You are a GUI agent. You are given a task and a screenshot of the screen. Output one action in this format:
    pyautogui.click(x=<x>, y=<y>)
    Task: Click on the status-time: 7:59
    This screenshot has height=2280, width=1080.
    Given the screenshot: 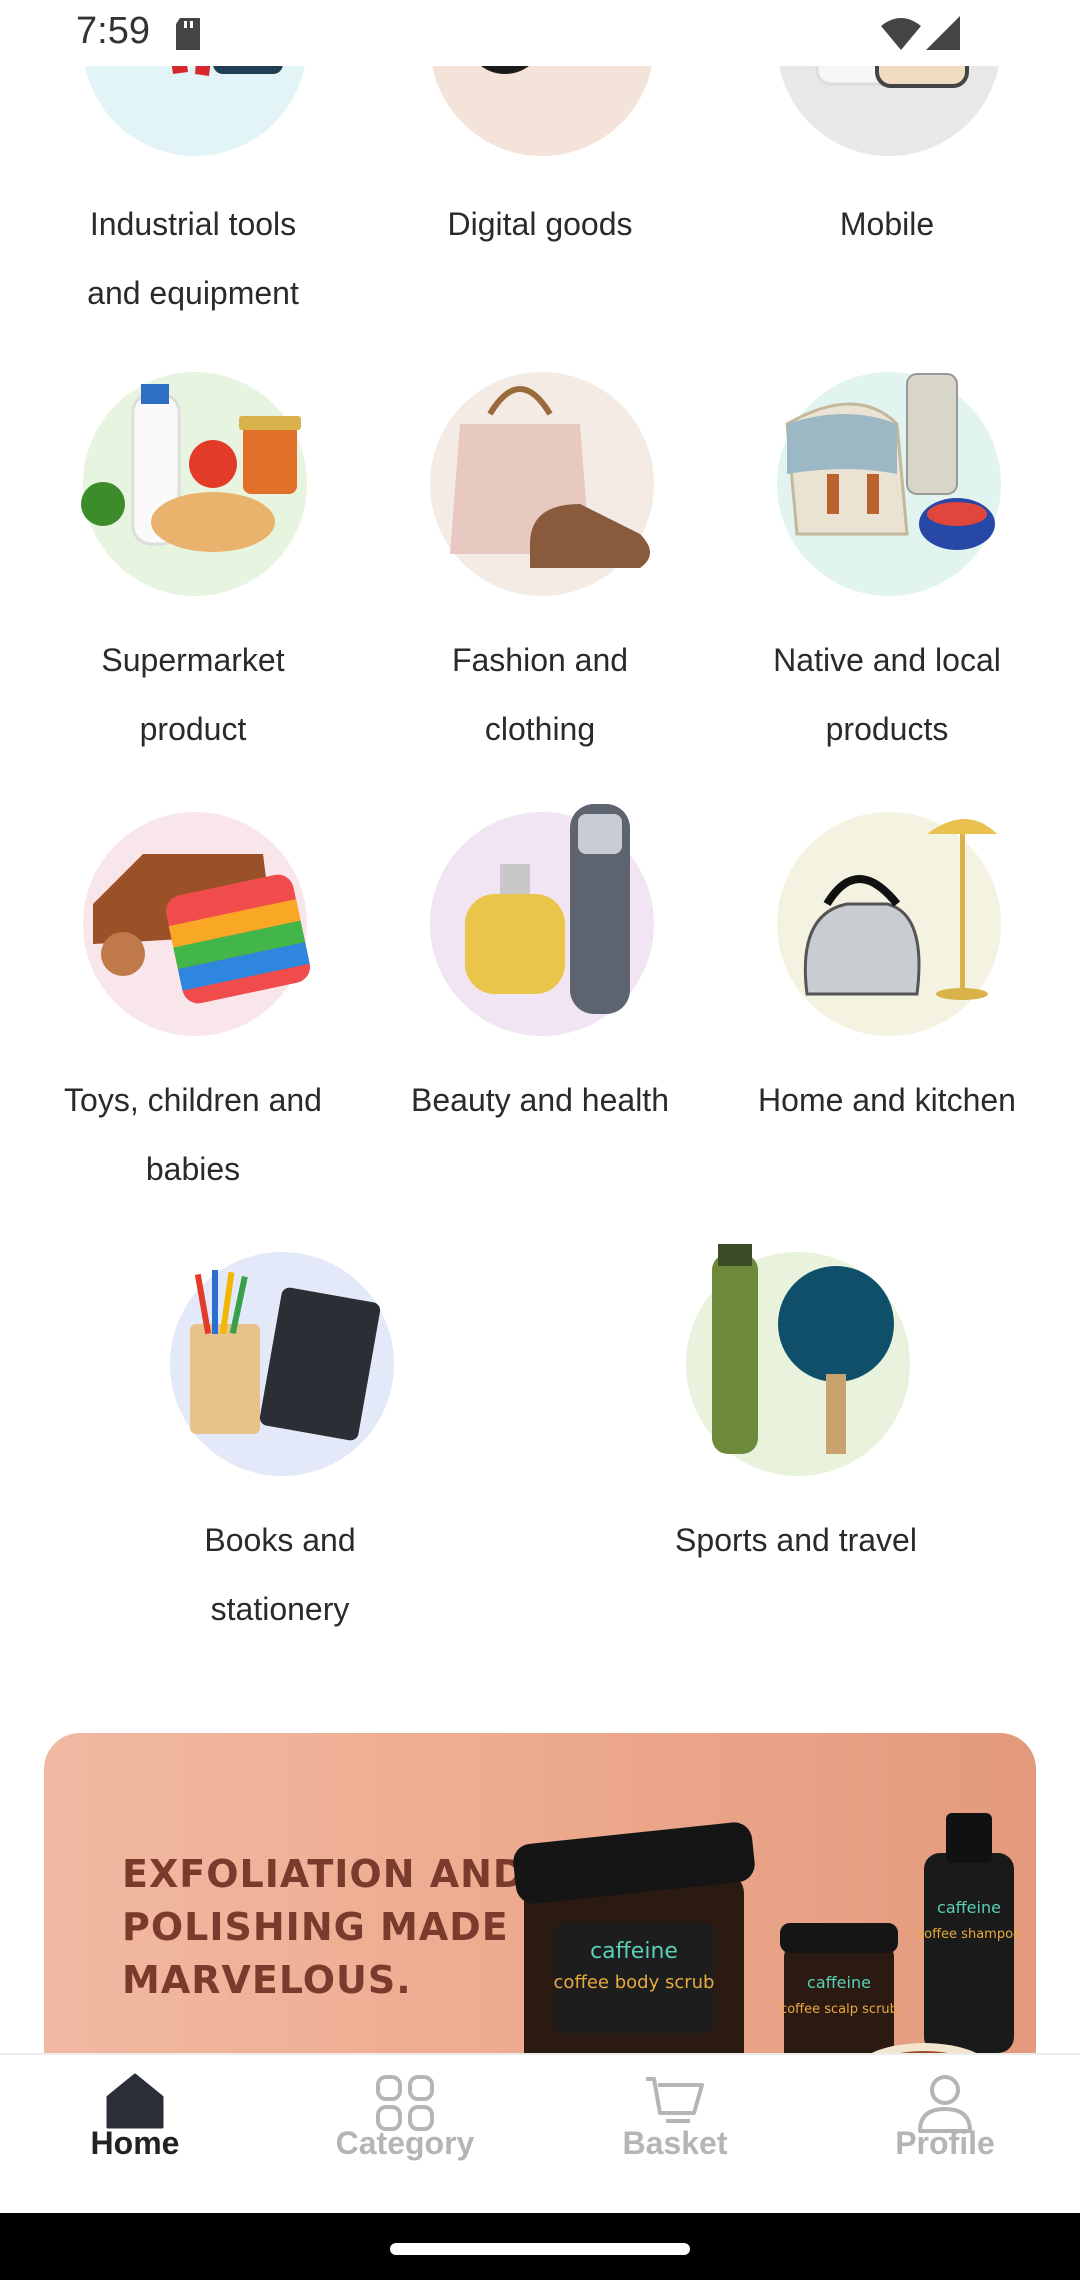 What is the action you would take?
    pyautogui.click(x=113, y=31)
    